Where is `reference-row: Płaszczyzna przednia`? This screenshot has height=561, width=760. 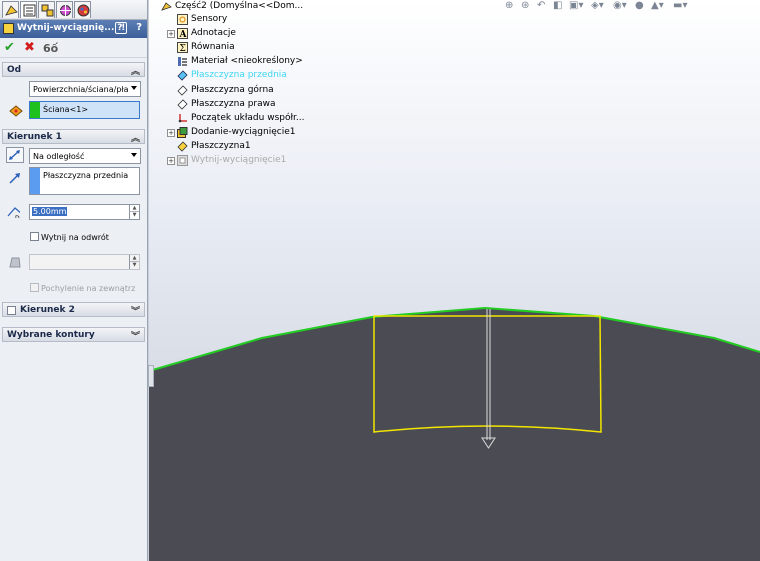 reference-row: Płaszczyzna przednia is located at coordinates (73, 182).